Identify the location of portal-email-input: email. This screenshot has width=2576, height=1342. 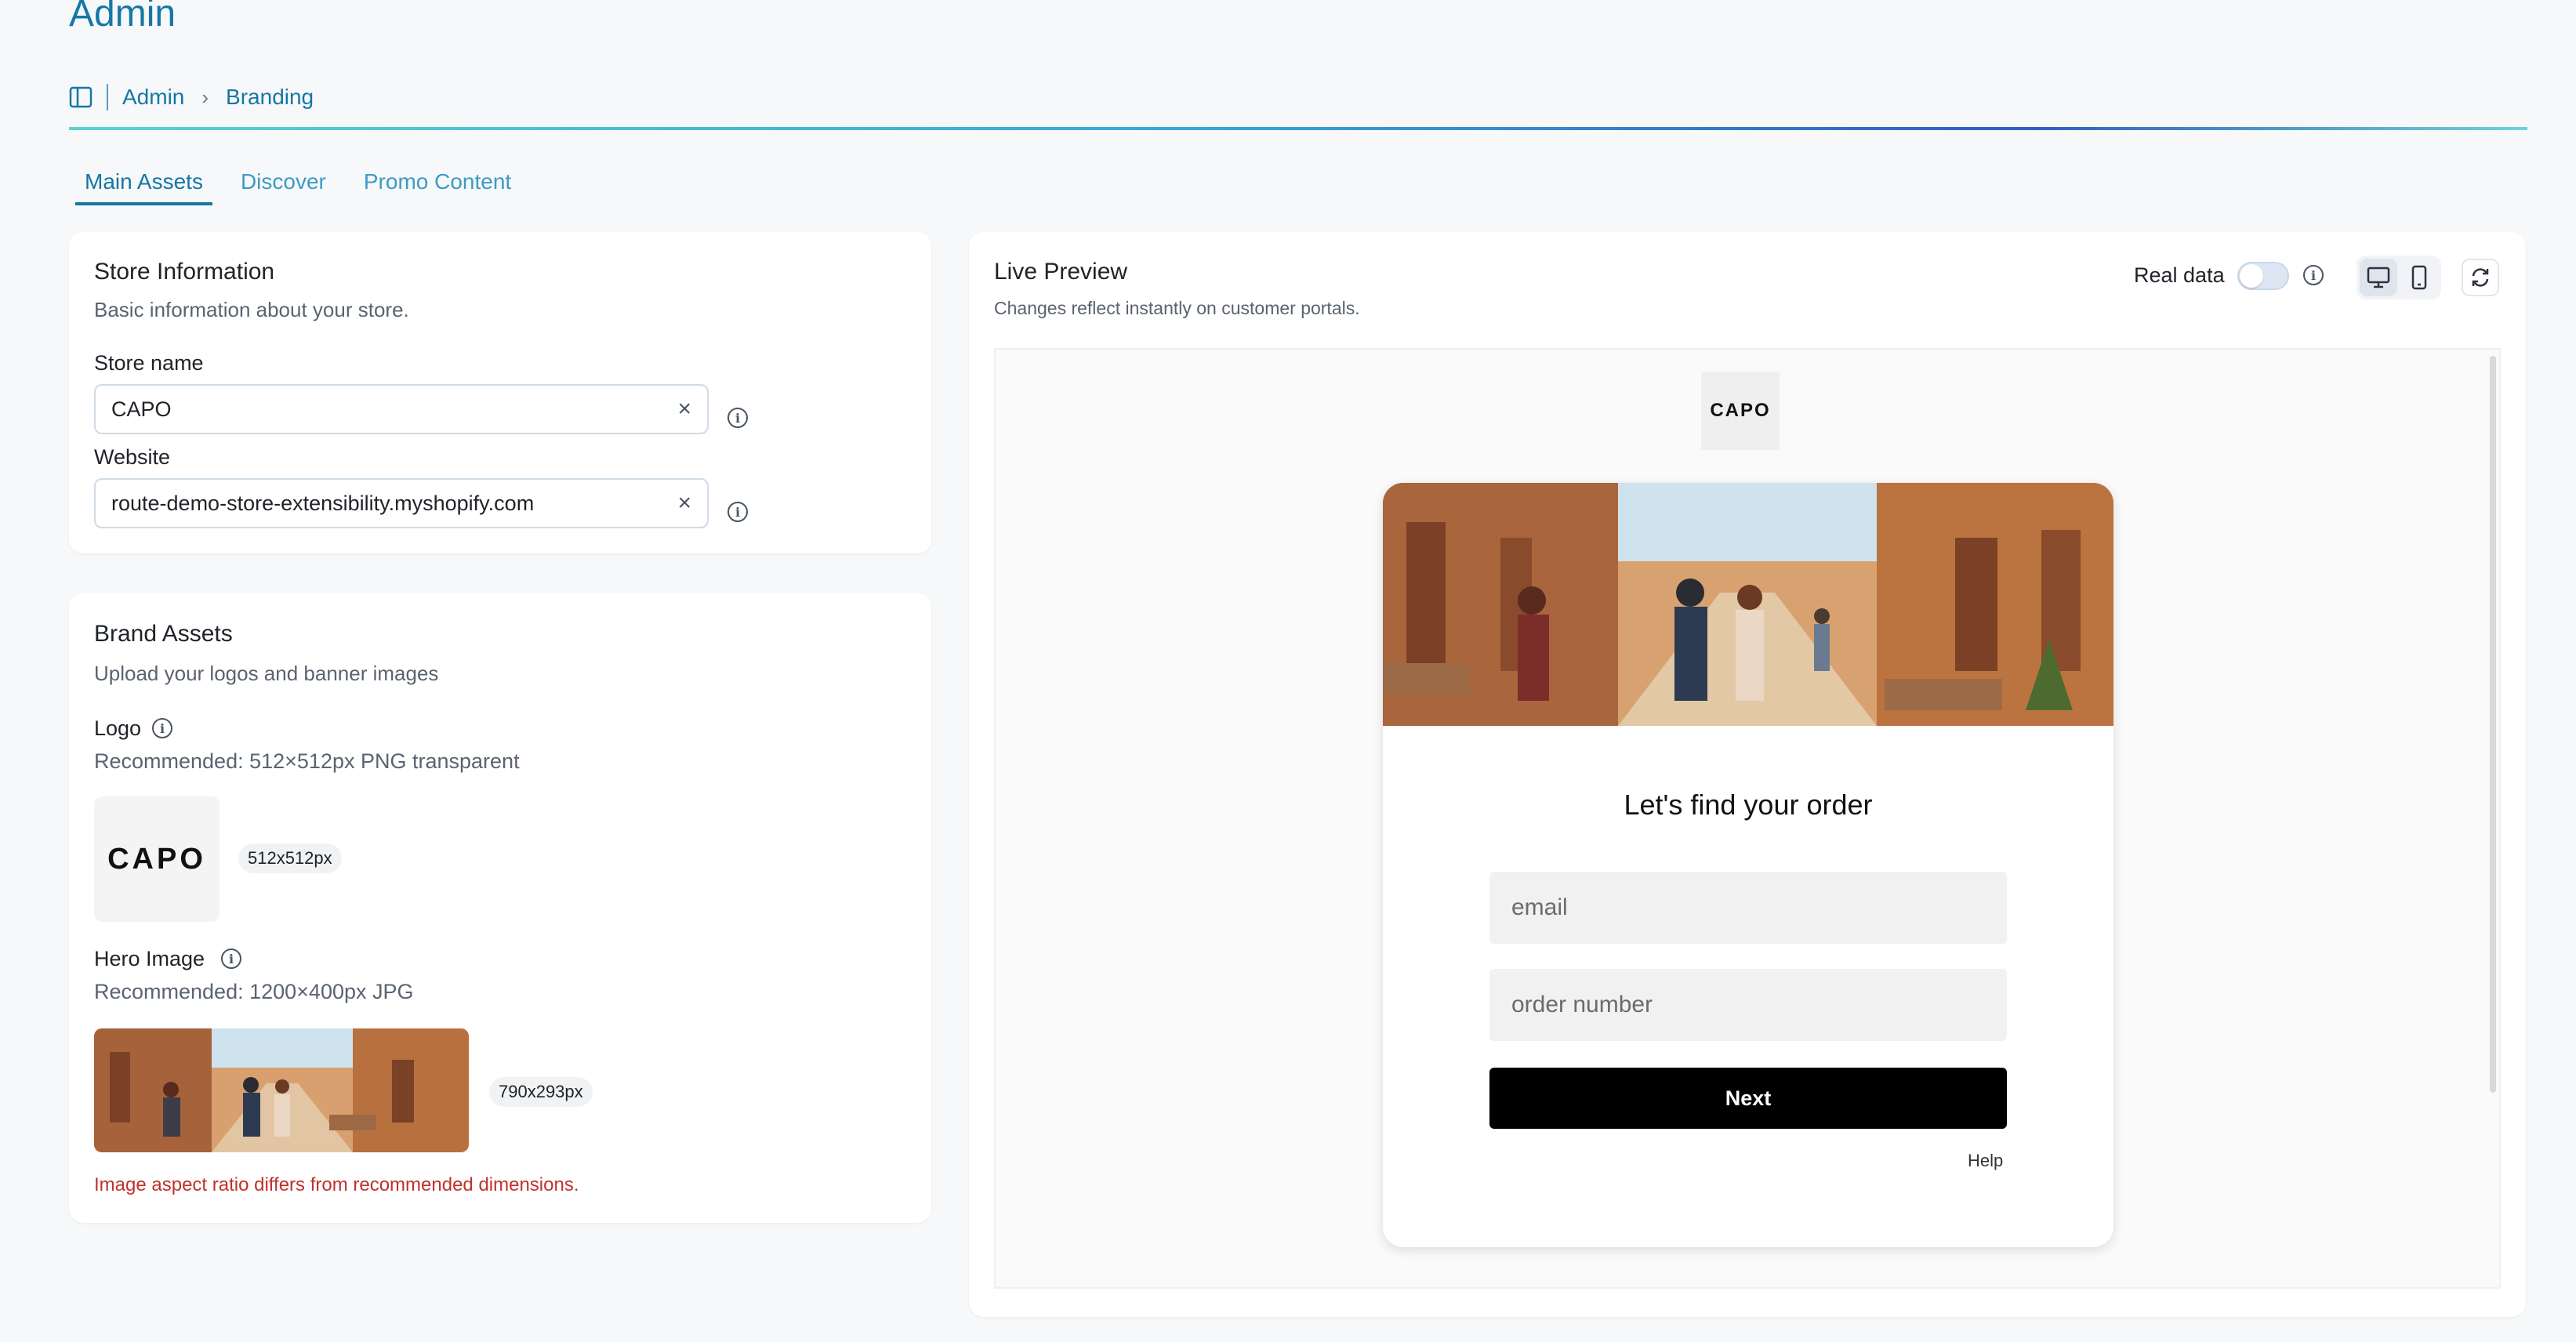
(1748, 908).